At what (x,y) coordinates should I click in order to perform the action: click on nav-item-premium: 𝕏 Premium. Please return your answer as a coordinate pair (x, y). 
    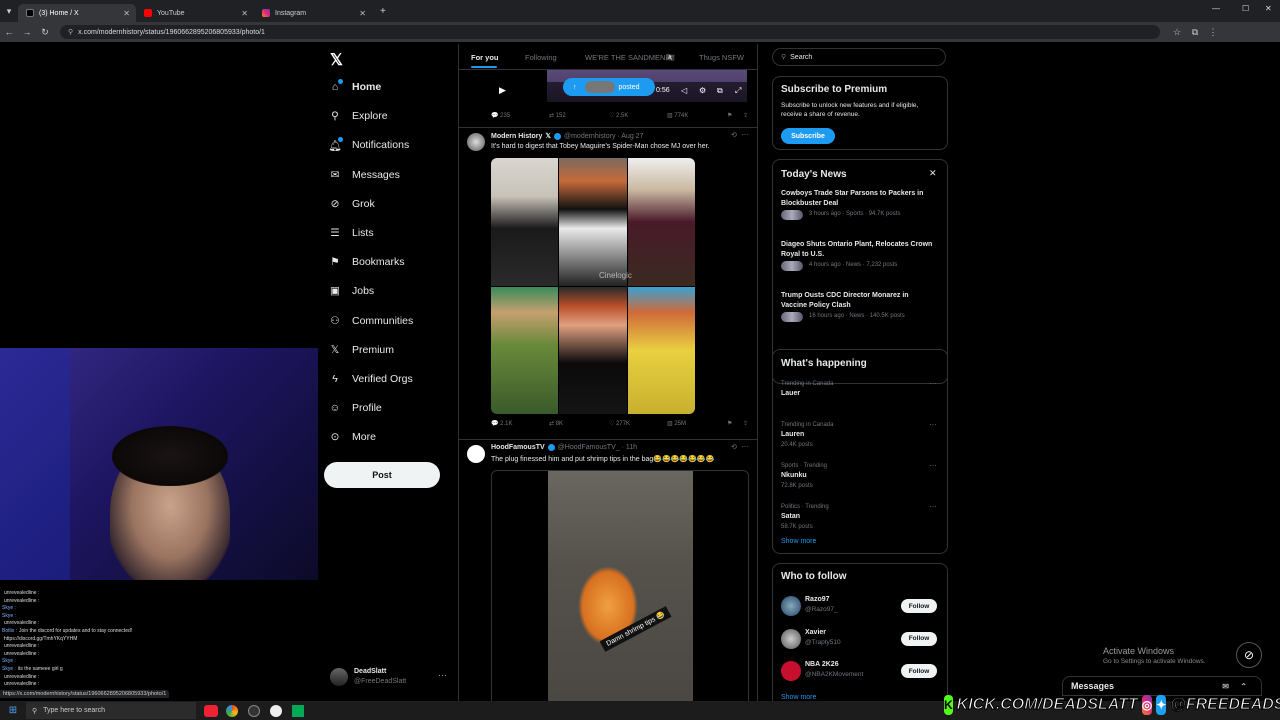
    Looking at the image, I should click on (361, 350).